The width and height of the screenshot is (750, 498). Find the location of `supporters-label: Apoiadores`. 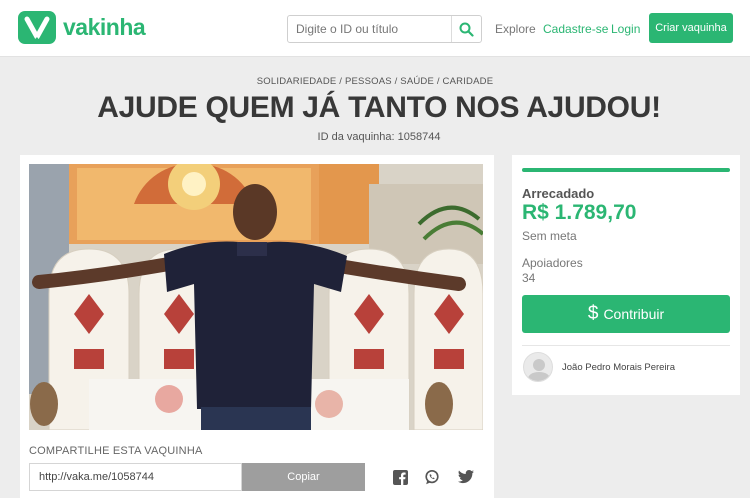

supporters-label: Apoiadores is located at coordinates (552, 263).